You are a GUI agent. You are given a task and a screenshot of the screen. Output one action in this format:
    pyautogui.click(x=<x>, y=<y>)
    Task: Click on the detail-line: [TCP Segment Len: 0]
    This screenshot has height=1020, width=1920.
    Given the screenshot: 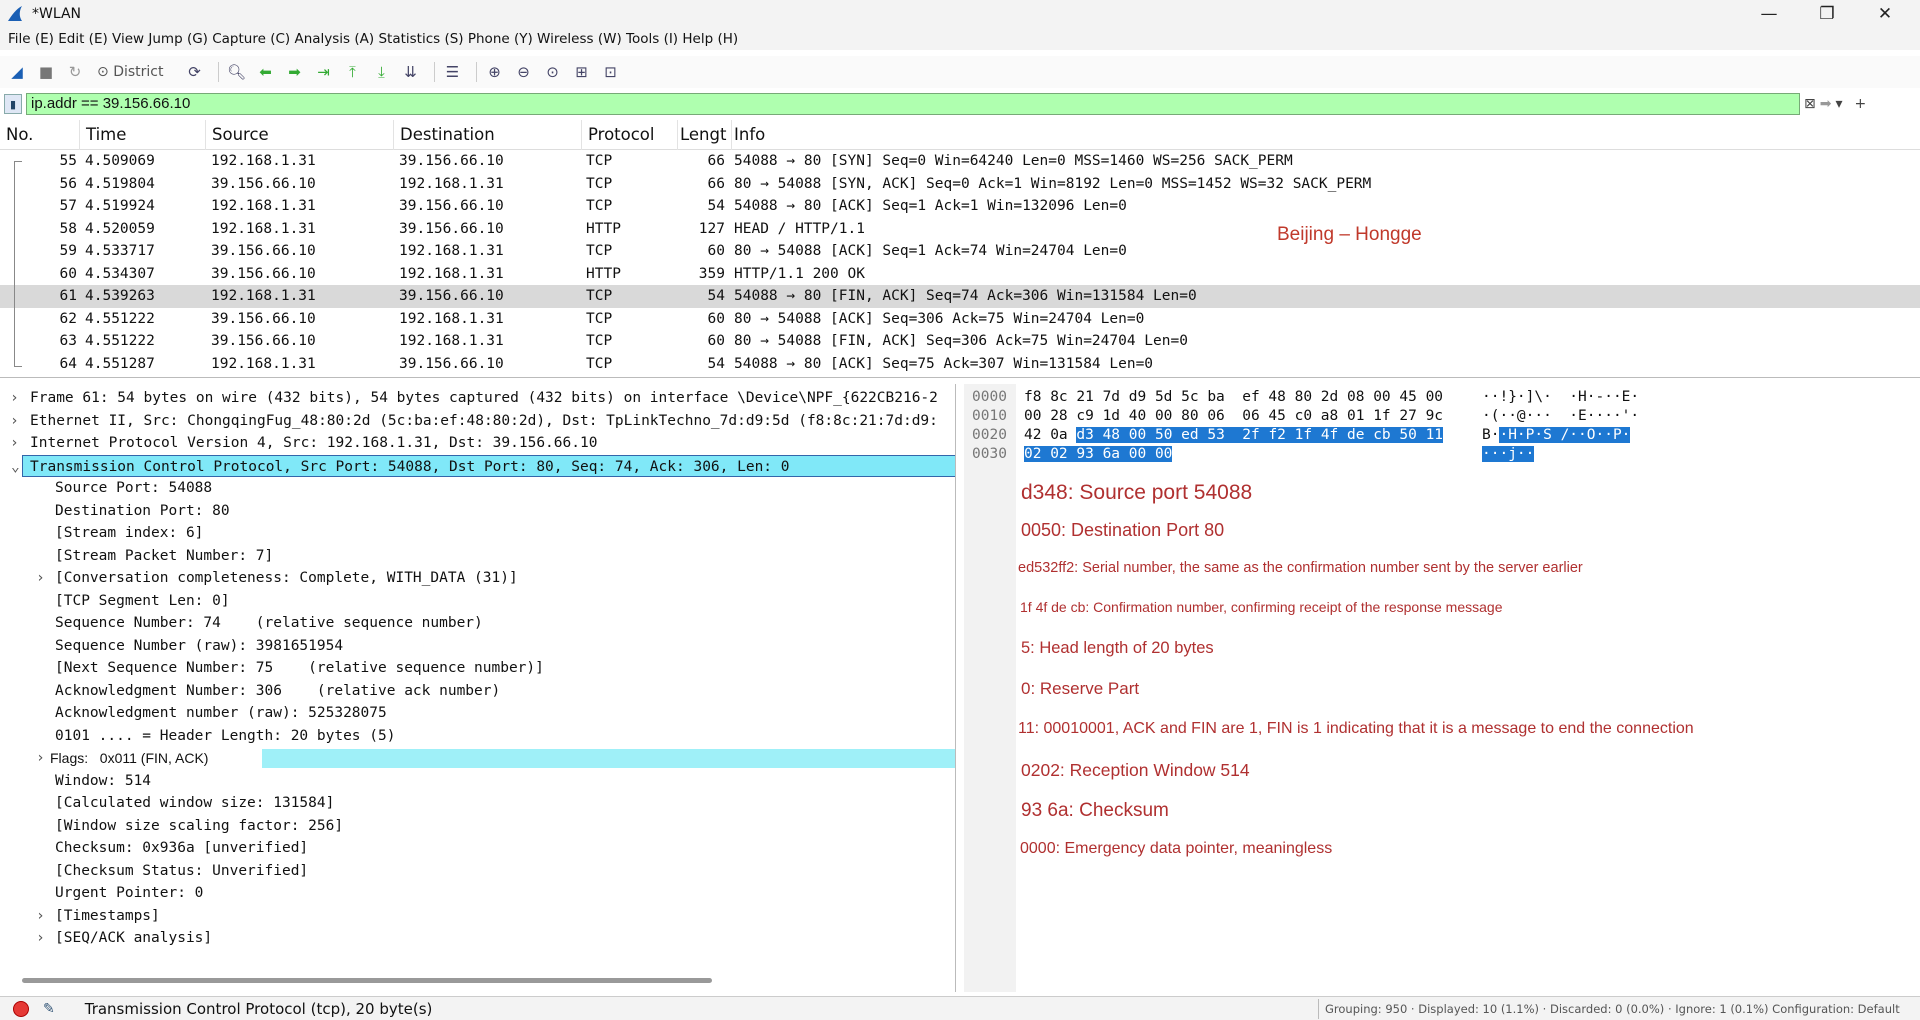 What is the action you would take?
    pyautogui.click(x=477, y=601)
    